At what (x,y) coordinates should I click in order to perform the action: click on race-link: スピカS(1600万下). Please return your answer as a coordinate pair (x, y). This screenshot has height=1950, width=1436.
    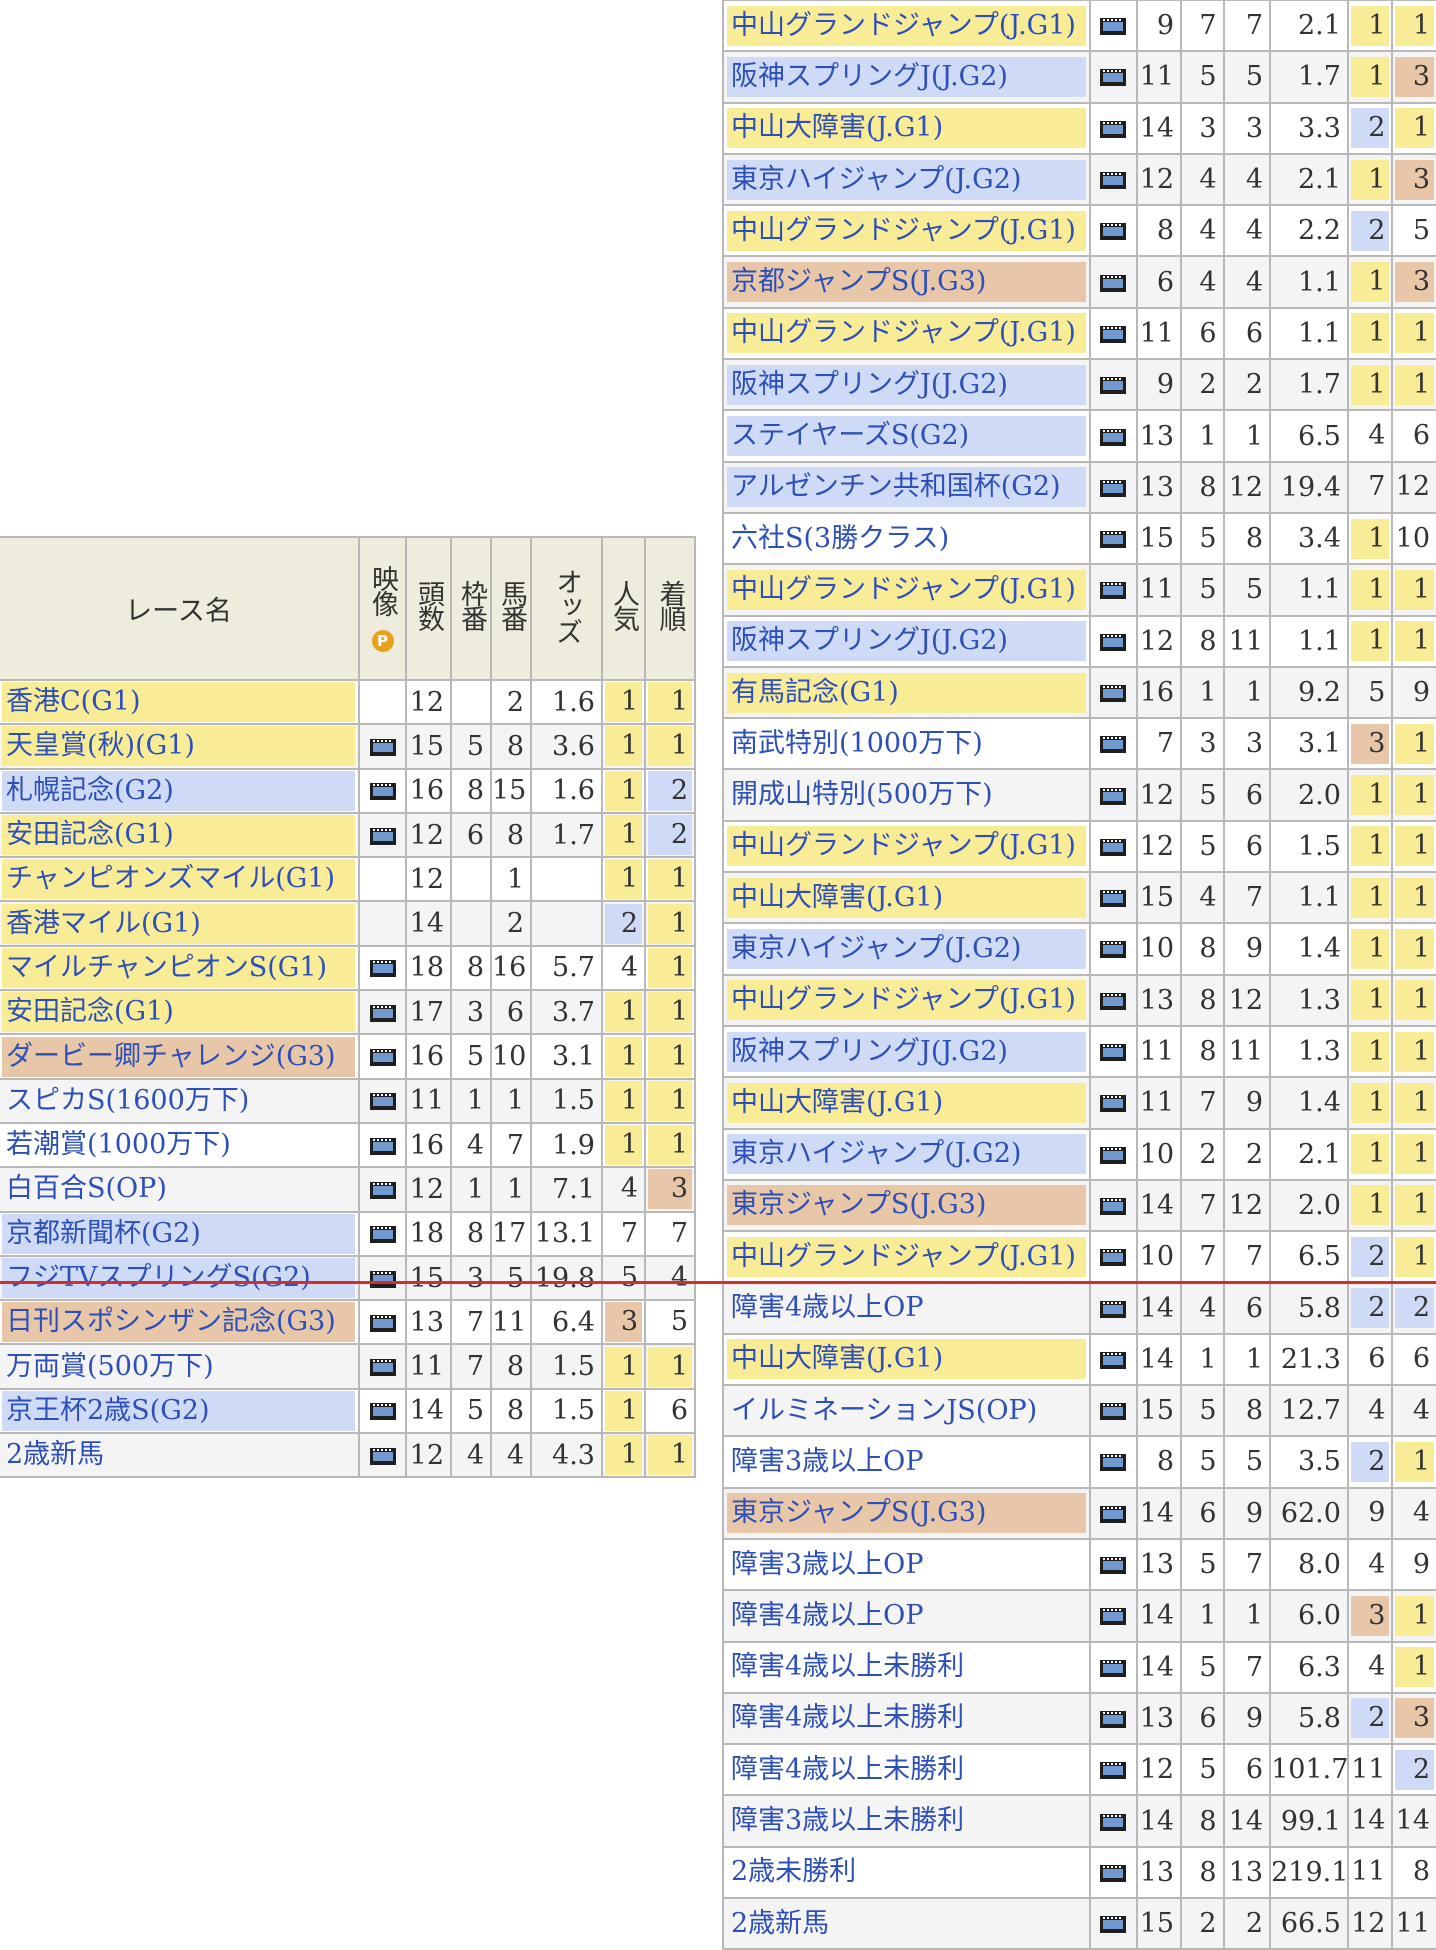
    Looking at the image, I should click on (178, 1101).